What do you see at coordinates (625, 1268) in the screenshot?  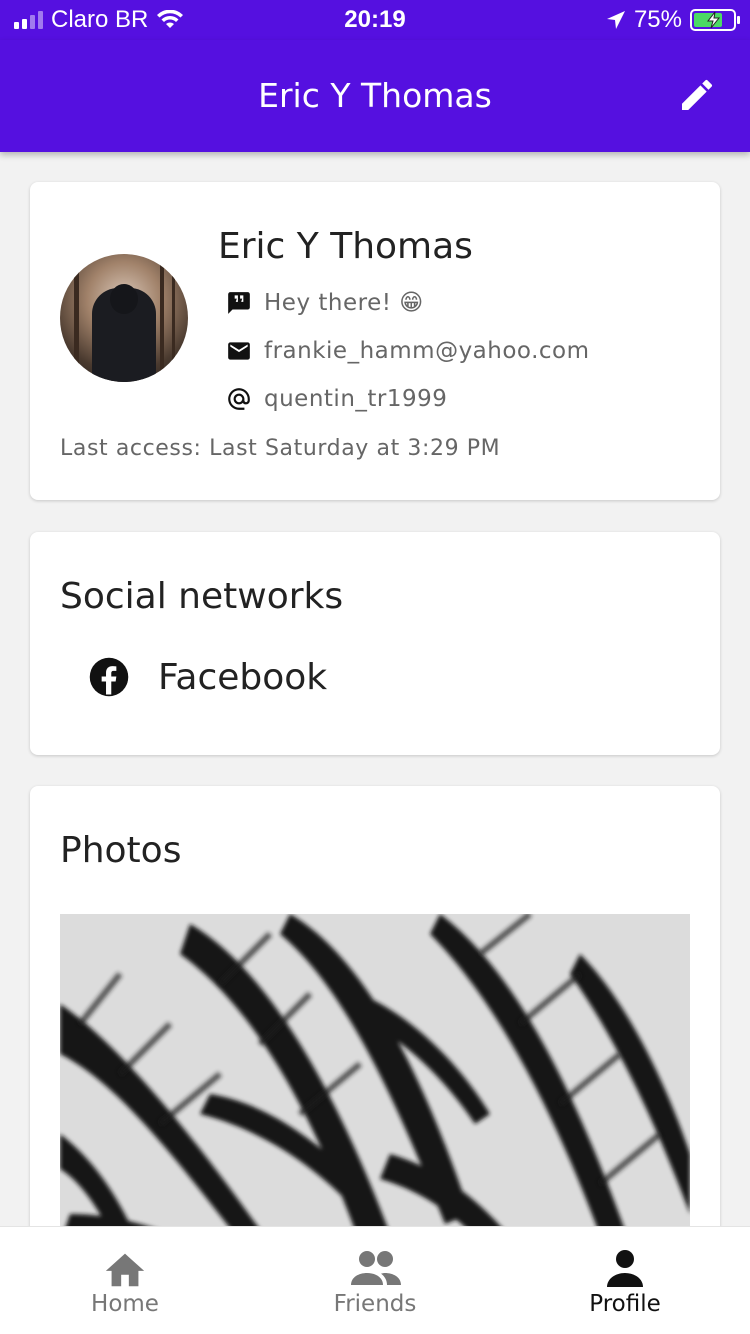 I see `person-icon` at bounding box center [625, 1268].